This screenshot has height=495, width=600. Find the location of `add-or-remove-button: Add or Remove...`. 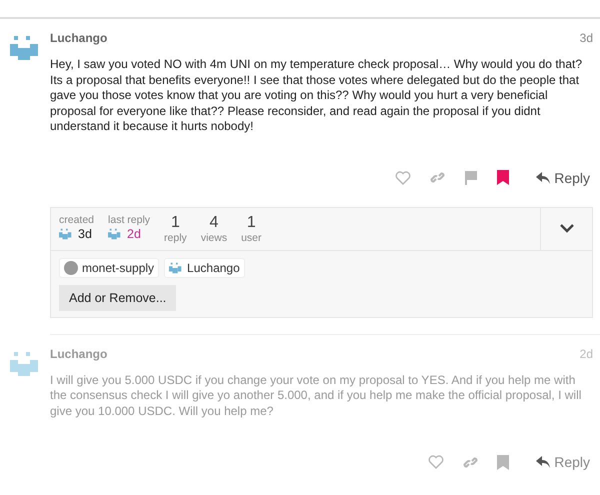

add-or-remove-button: Add or Remove... is located at coordinates (117, 297).